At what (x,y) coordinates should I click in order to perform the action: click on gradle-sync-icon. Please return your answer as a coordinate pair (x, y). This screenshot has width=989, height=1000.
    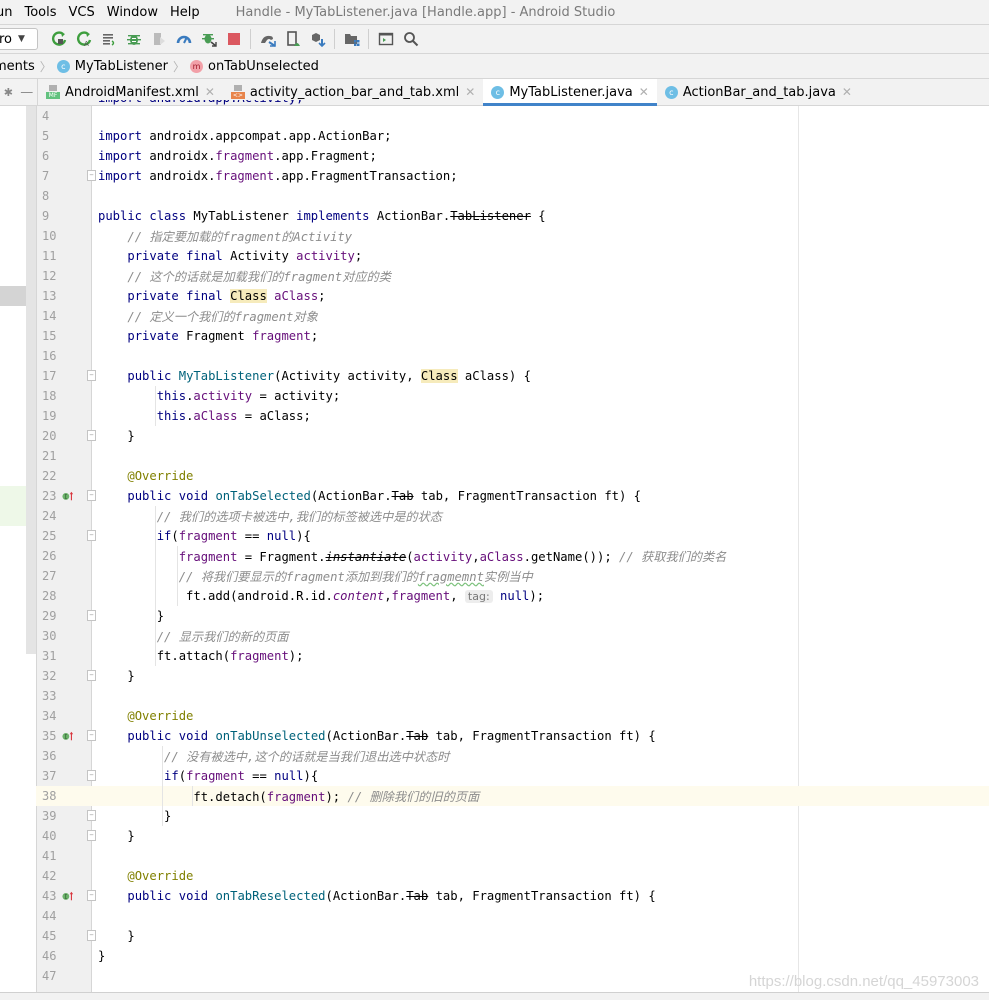
    Looking at the image, I should click on (267, 39).